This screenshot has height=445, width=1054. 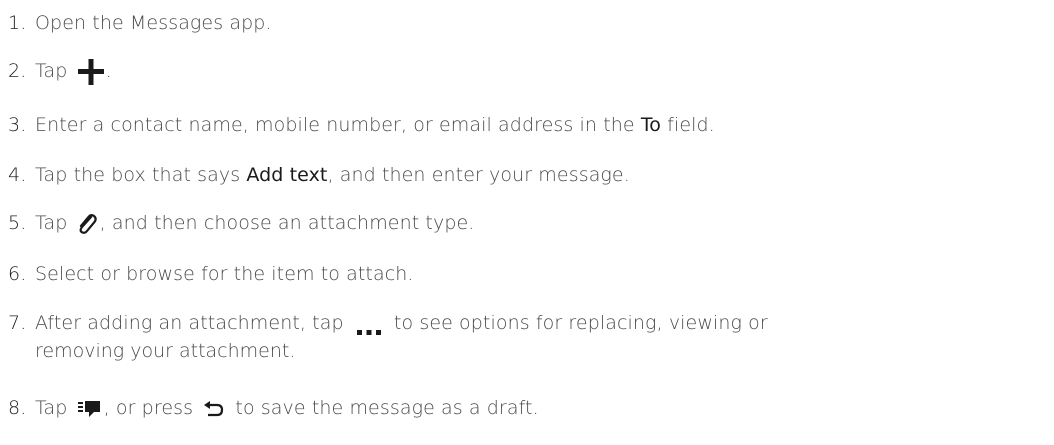 I want to click on step-text-end: field., so click(x=691, y=125).